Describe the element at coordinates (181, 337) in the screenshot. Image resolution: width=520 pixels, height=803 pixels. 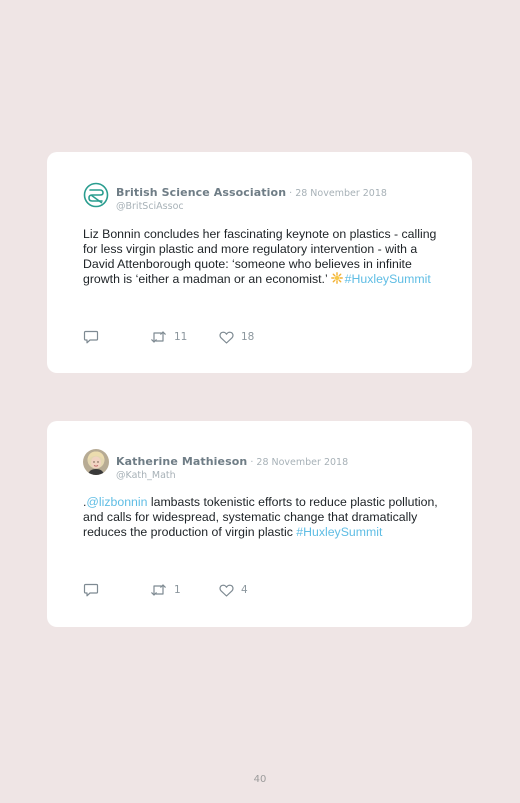
I see `retweet-count: 11` at that location.